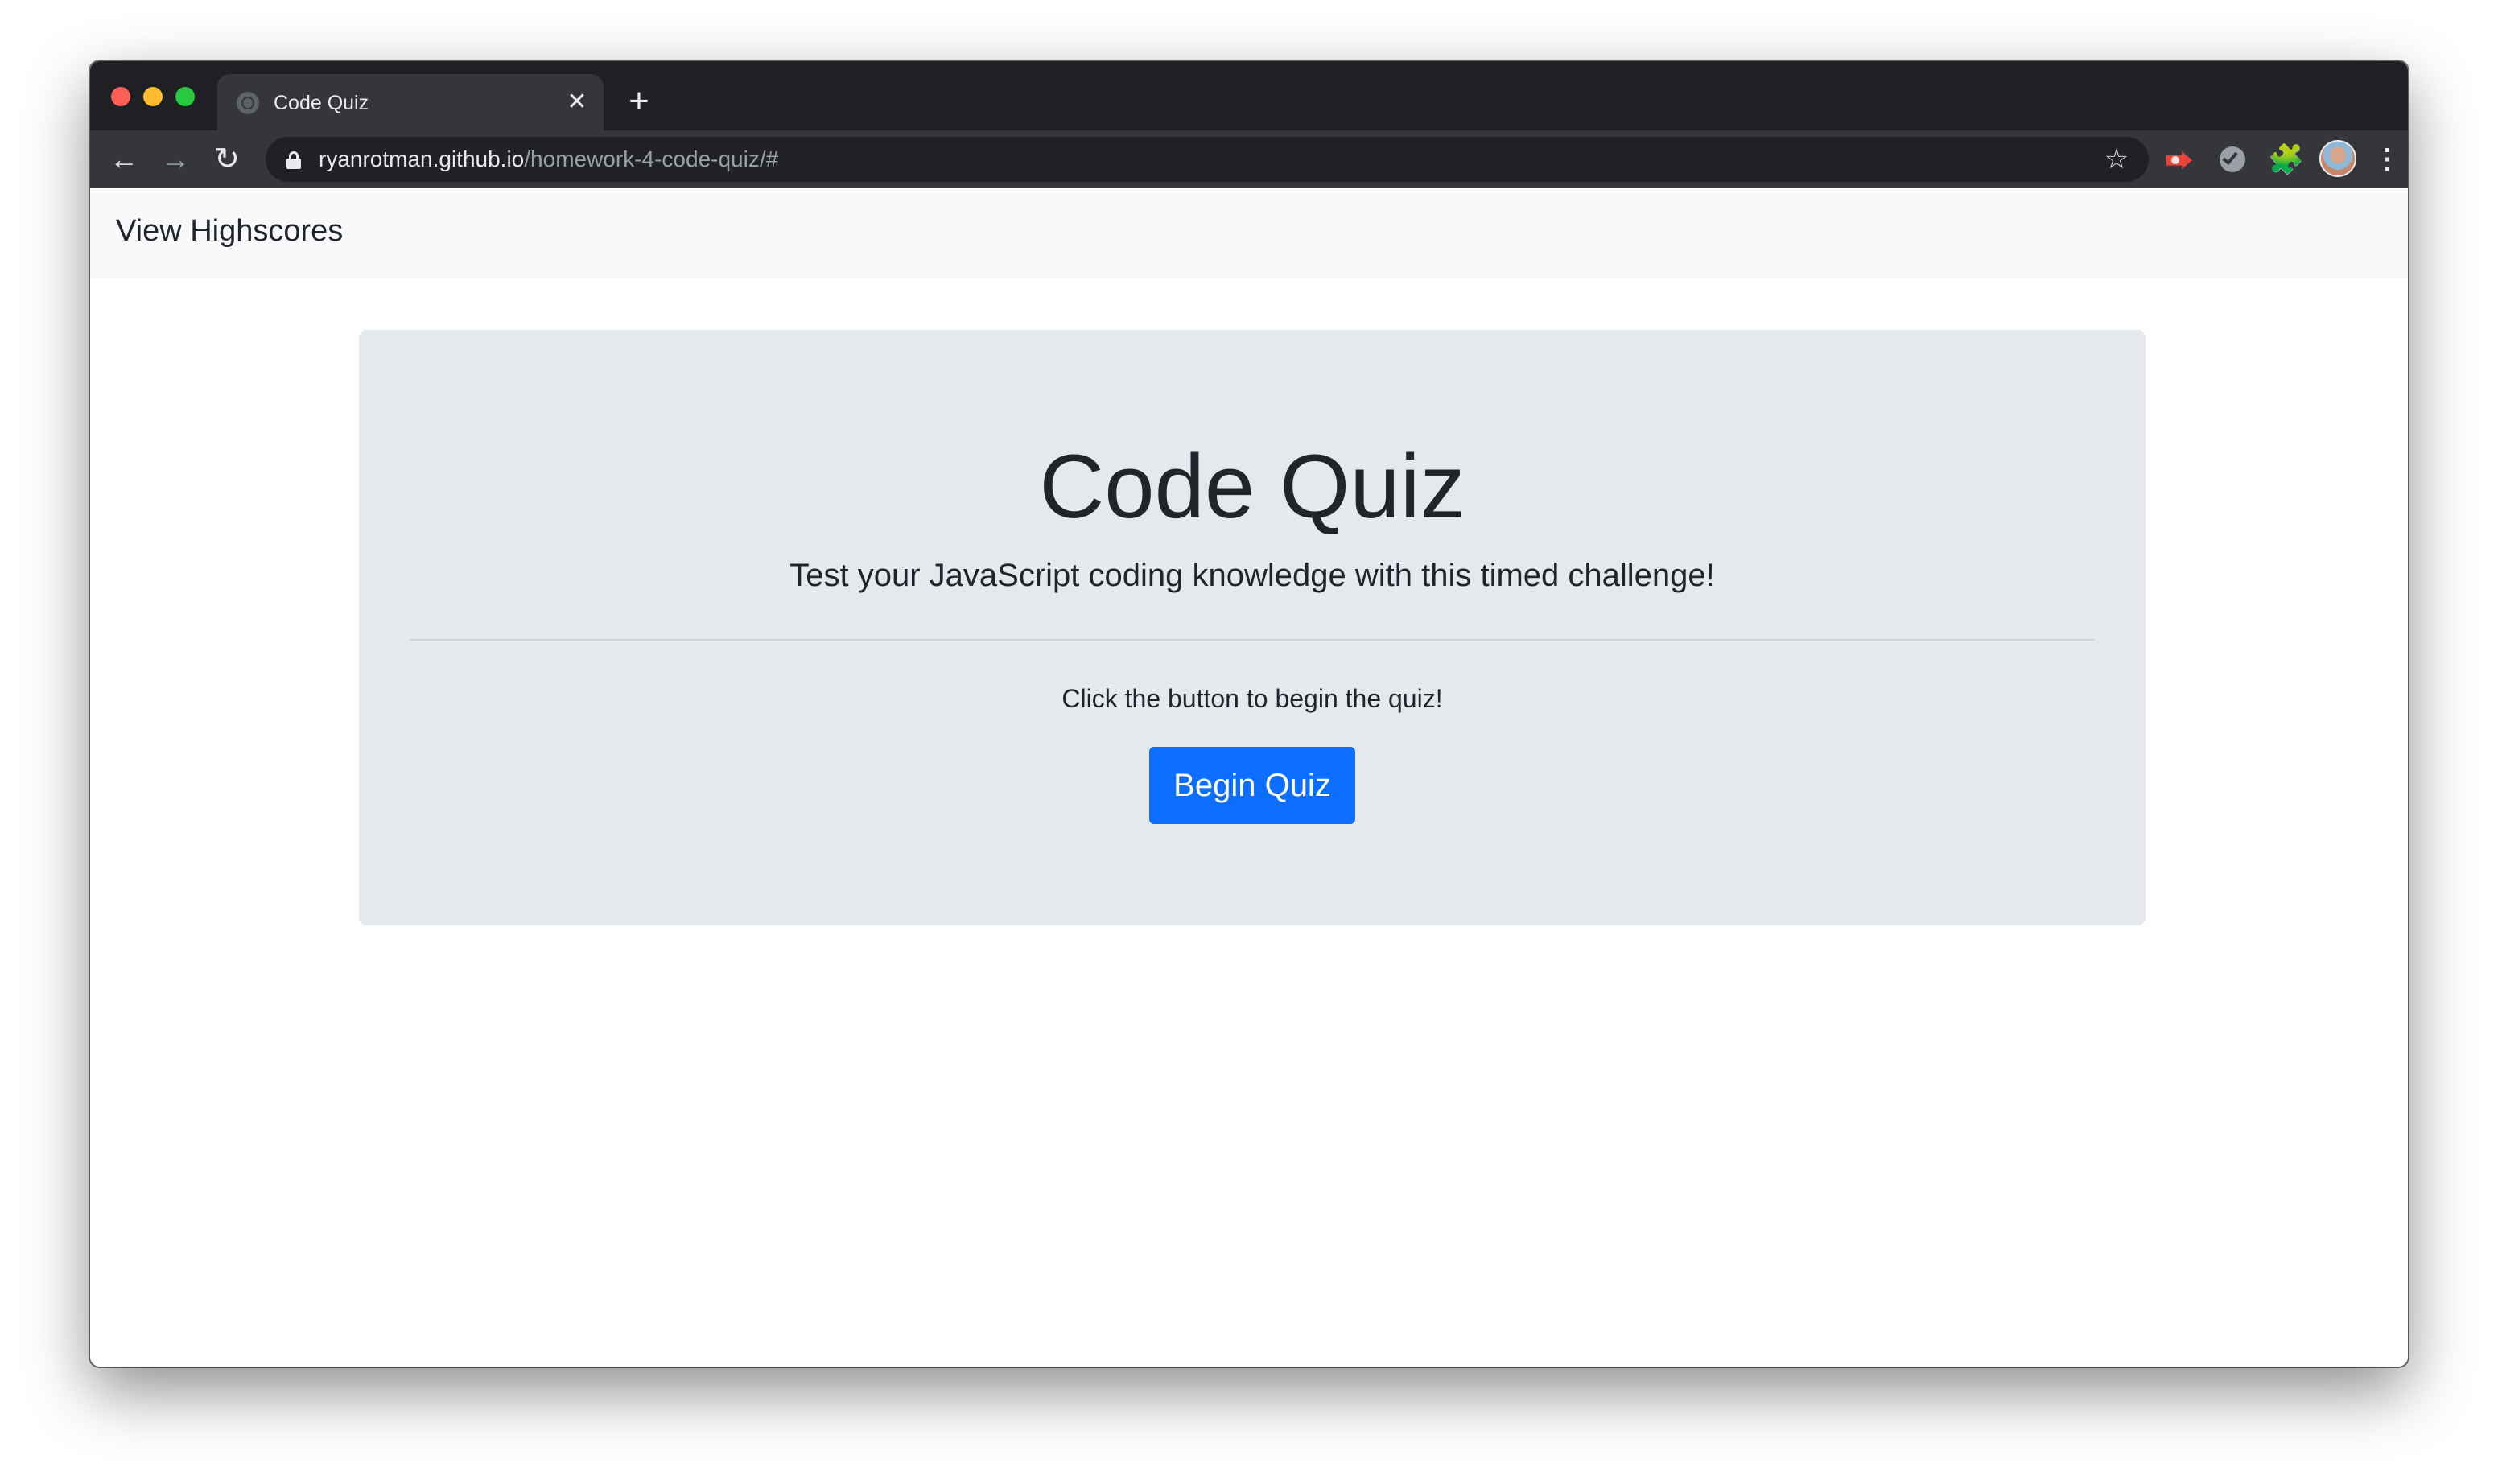 The width and height of the screenshot is (2498, 1484). What do you see at coordinates (176, 159) in the screenshot?
I see `forward-arrow-icon: →` at bounding box center [176, 159].